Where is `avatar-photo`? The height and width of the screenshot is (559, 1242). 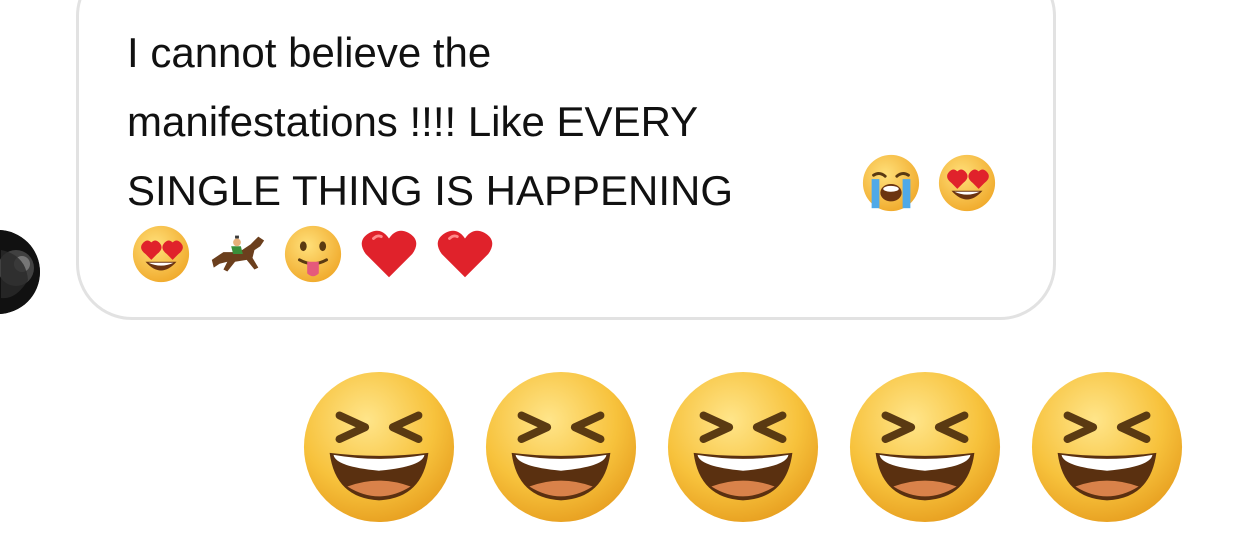
avatar-photo is located at coordinates (20, 272).